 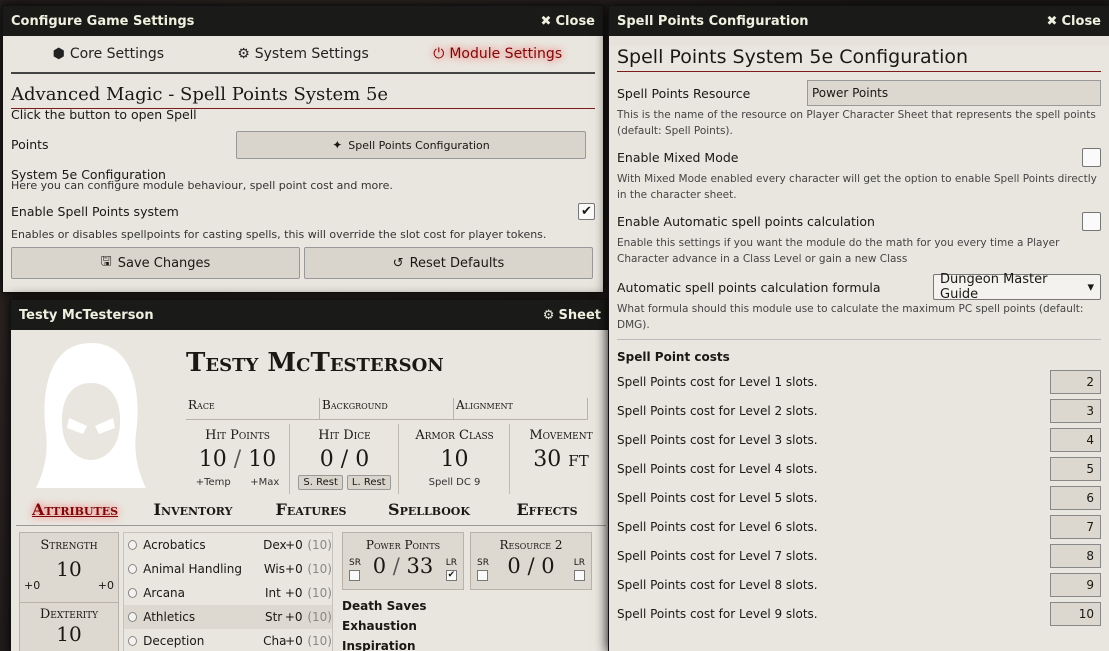 I want to click on skill-row: Athletics Str +0 (10), so click(x=228, y=617).